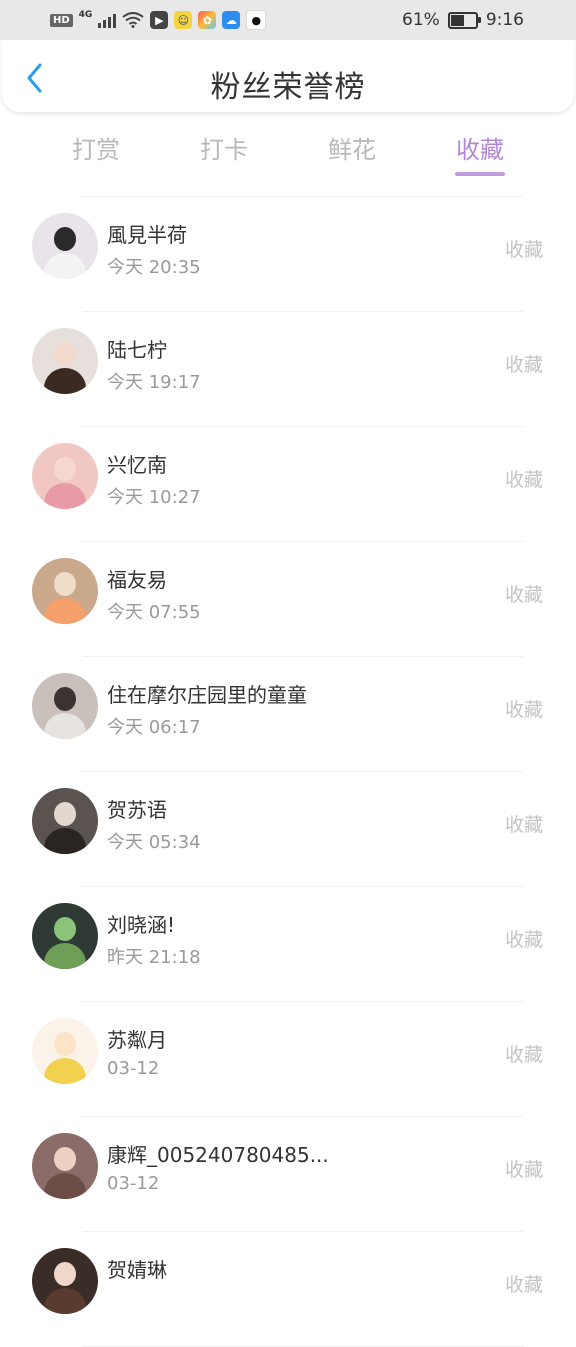 Image resolution: width=576 pixels, height=1347 pixels. Describe the element at coordinates (480, 147) in the screenshot. I see `tab-favorites: 收藏` at that location.